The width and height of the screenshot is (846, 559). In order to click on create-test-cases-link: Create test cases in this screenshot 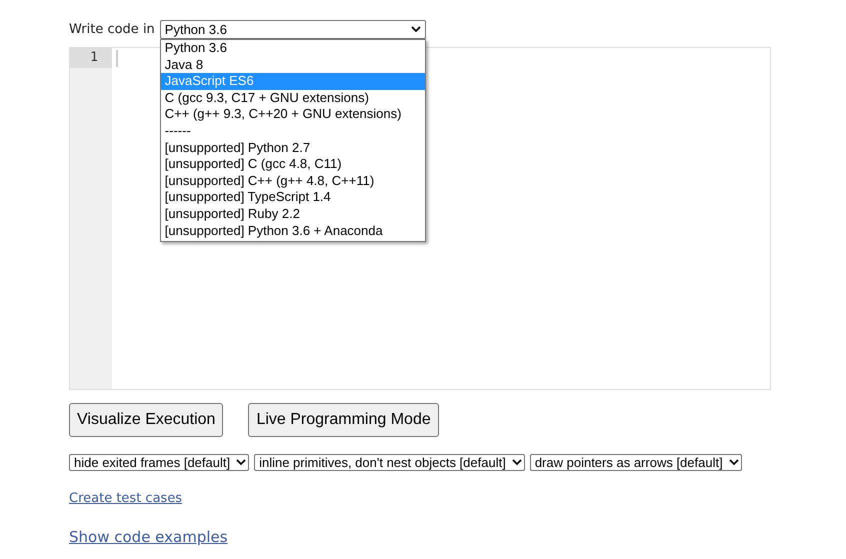, I will do `click(125, 498)`.